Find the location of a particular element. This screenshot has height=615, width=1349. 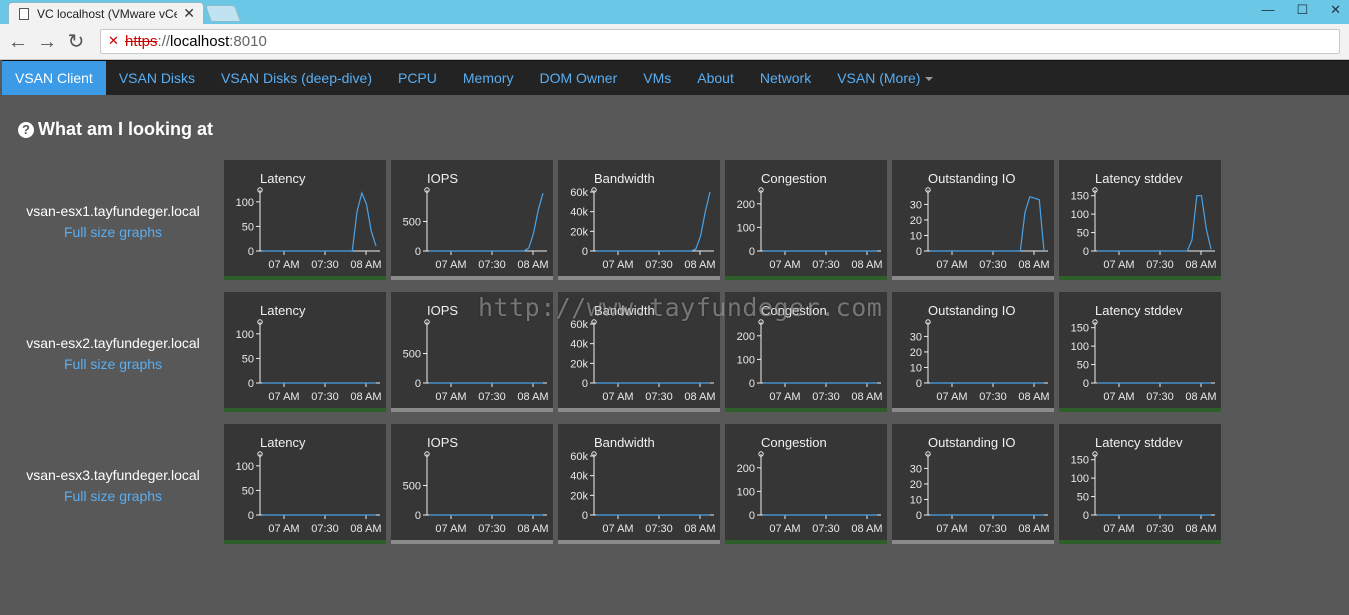

nav-item-dom-owner: DOM Owner is located at coordinates (578, 78).